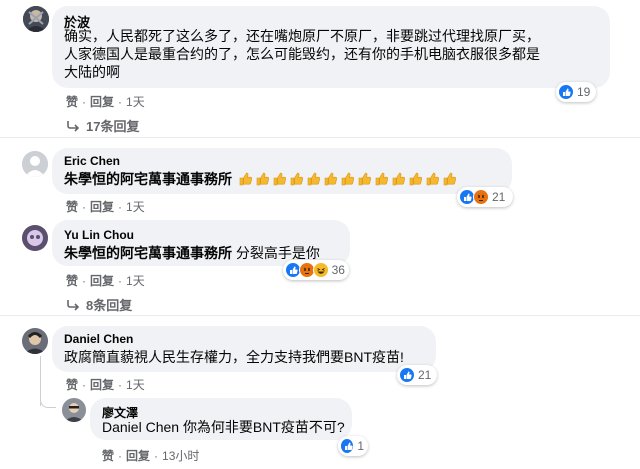 This screenshot has height=469, width=640. I want to click on avatar-yu-lin-chou, so click(35, 238).